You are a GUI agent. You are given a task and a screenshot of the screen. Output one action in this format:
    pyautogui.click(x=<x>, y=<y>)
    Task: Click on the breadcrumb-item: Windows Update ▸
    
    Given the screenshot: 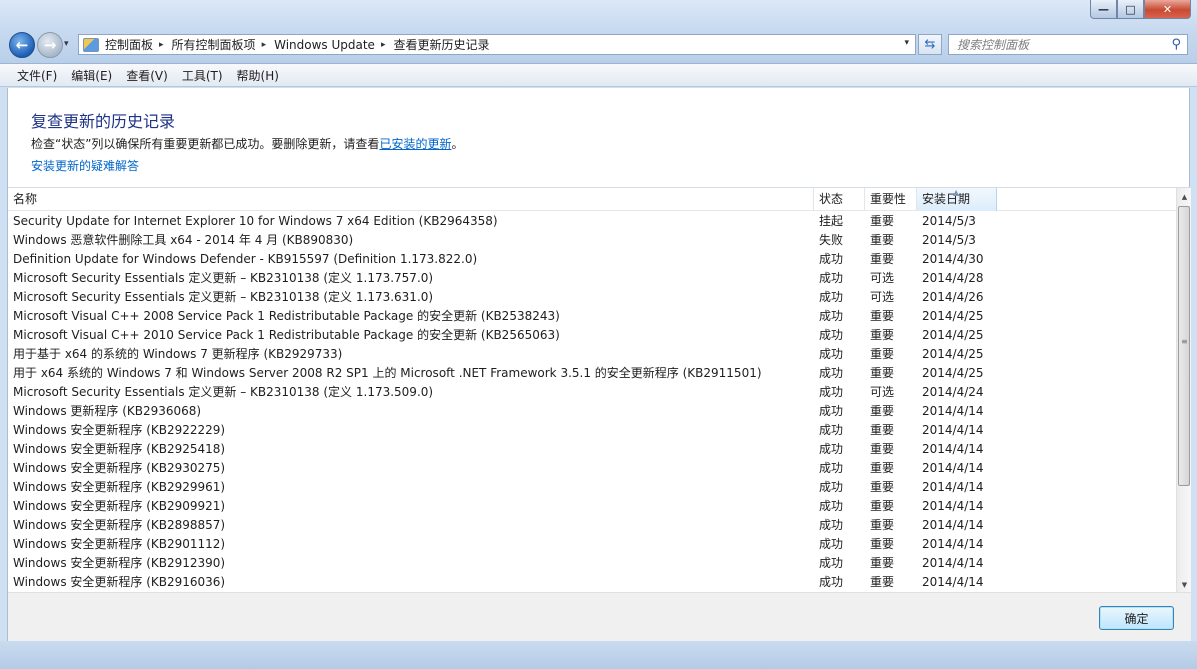 What is the action you would take?
    pyautogui.click(x=333, y=45)
    